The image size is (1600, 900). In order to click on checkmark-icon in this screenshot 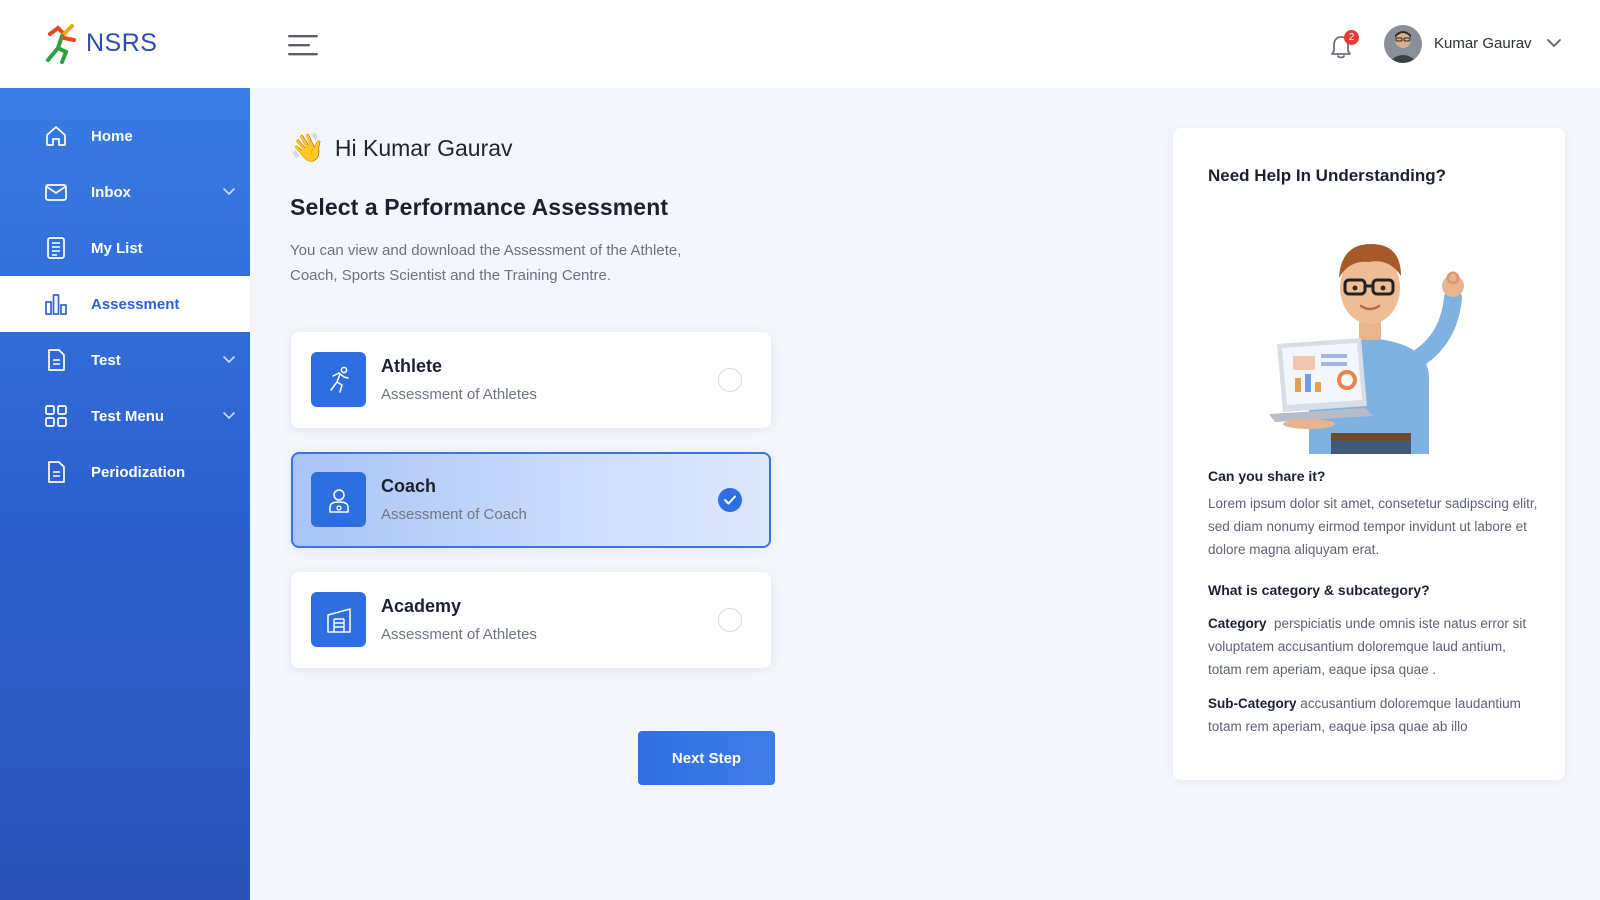, I will do `click(730, 500)`.